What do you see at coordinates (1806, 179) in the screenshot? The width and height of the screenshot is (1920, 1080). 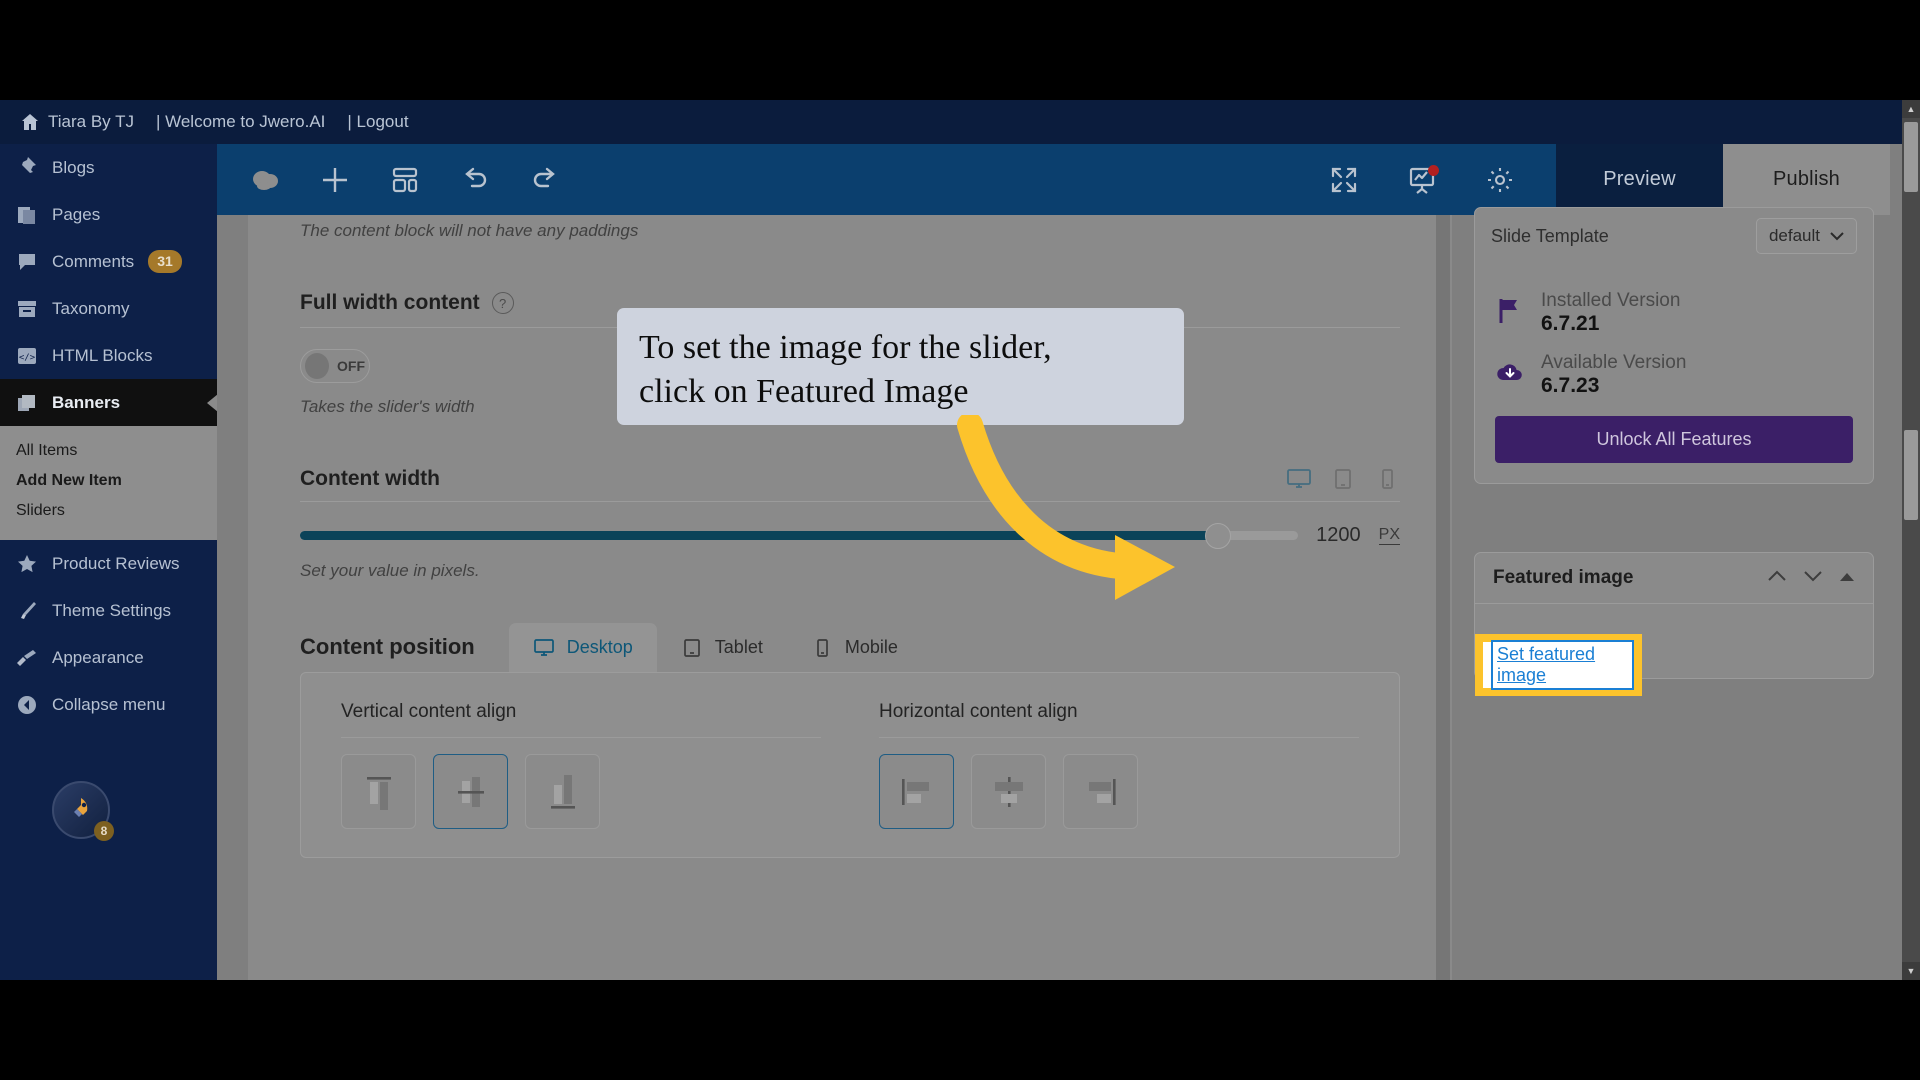 I see `publish-button: Publish` at bounding box center [1806, 179].